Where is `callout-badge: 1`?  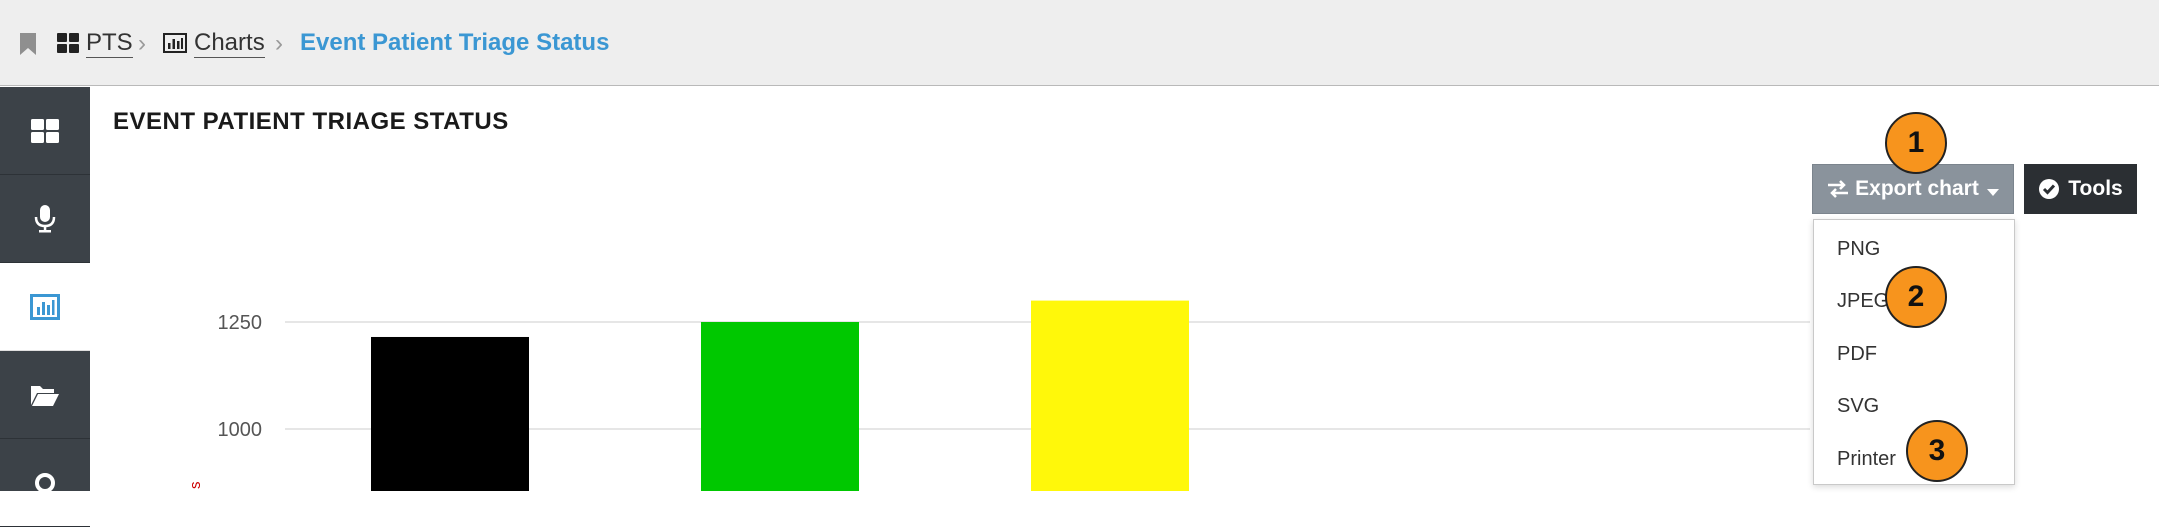
callout-badge: 1 is located at coordinates (1916, 143).